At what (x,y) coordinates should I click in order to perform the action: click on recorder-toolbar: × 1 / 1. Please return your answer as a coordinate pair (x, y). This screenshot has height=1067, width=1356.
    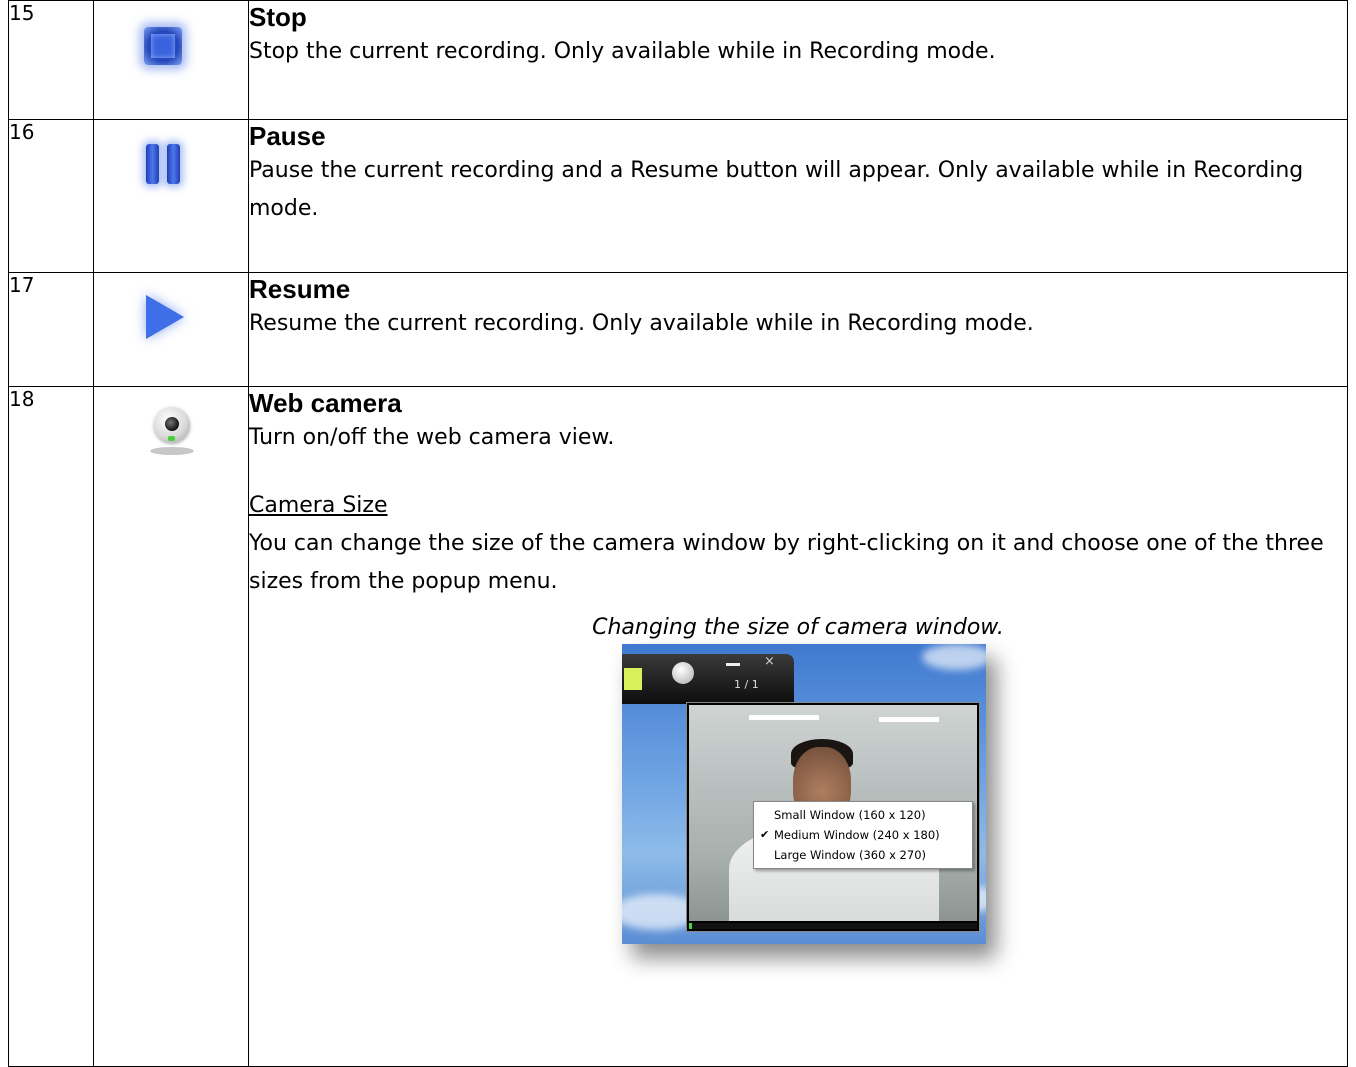
    Looking at the image, I should click on (708, 679).